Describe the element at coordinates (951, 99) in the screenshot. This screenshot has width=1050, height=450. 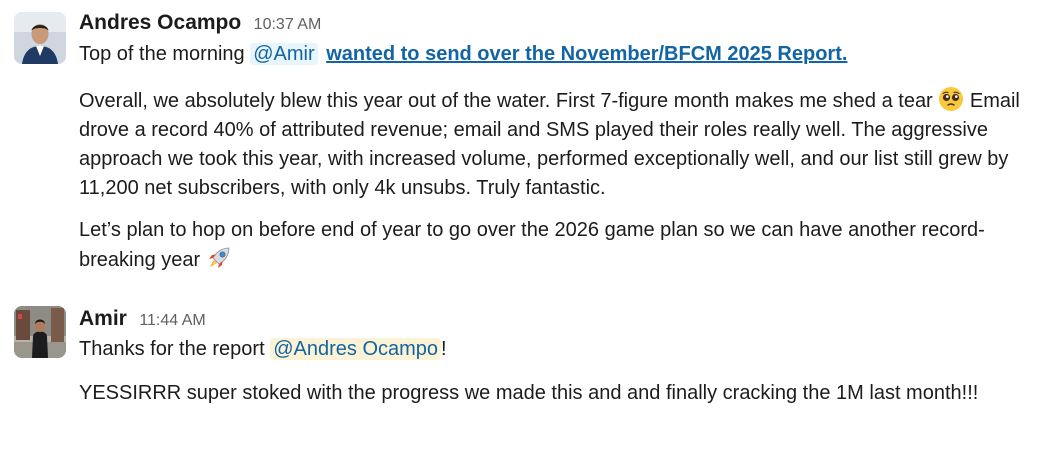
I see `pleading-face-emoji` at that location.